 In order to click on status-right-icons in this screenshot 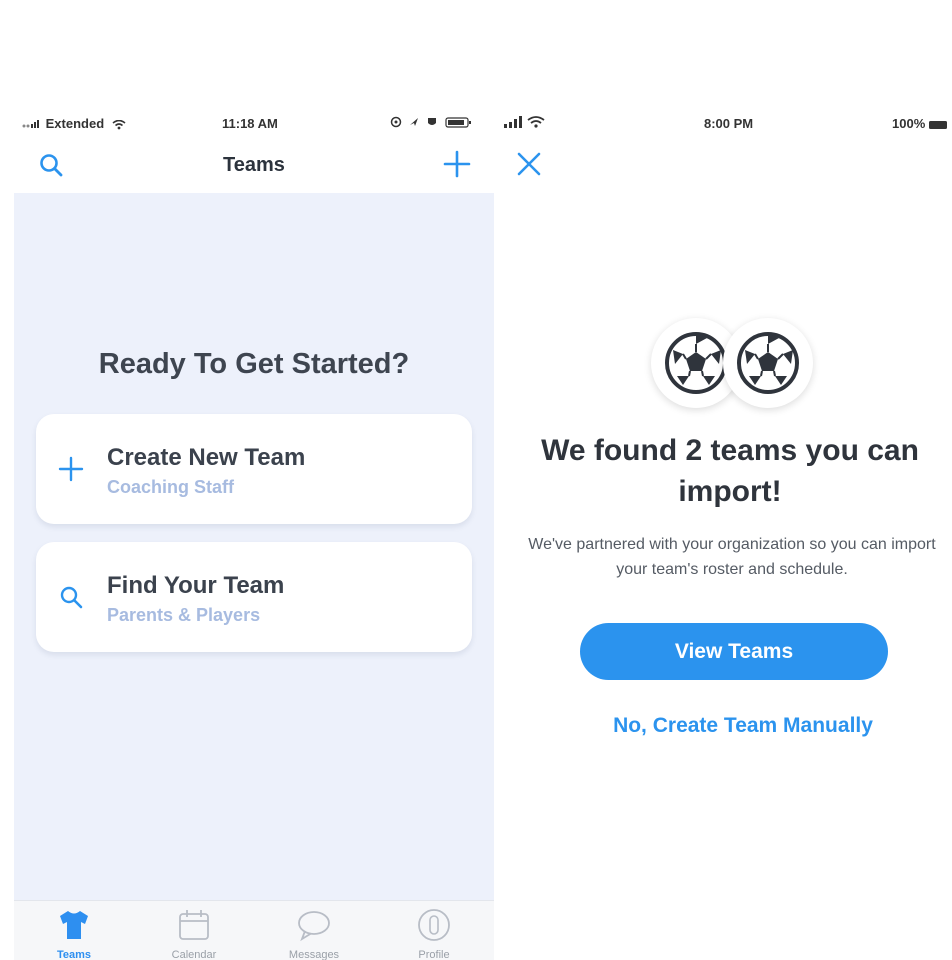, I will do `click(437, 123)`.